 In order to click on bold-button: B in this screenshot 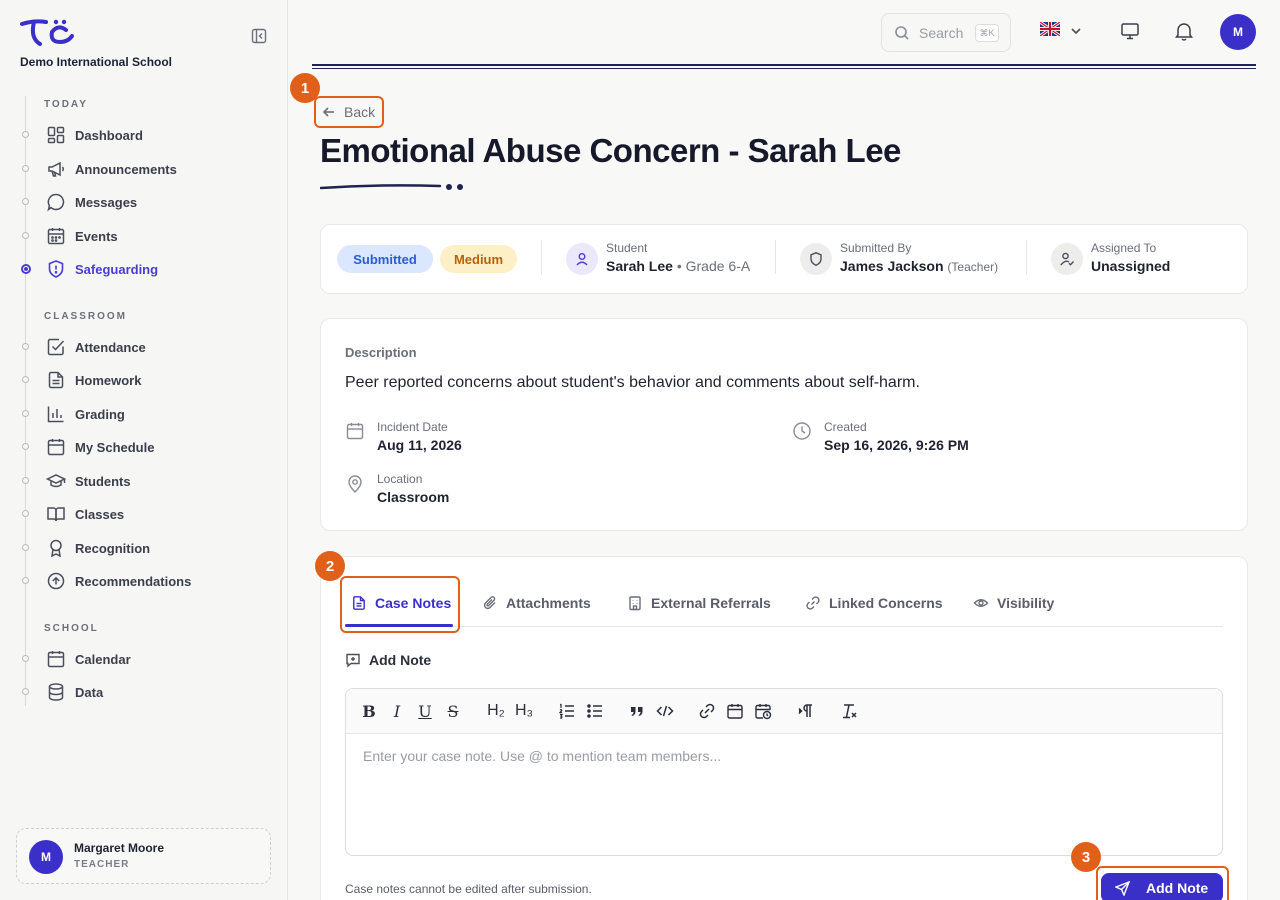, I will do `click(369, 711)`.